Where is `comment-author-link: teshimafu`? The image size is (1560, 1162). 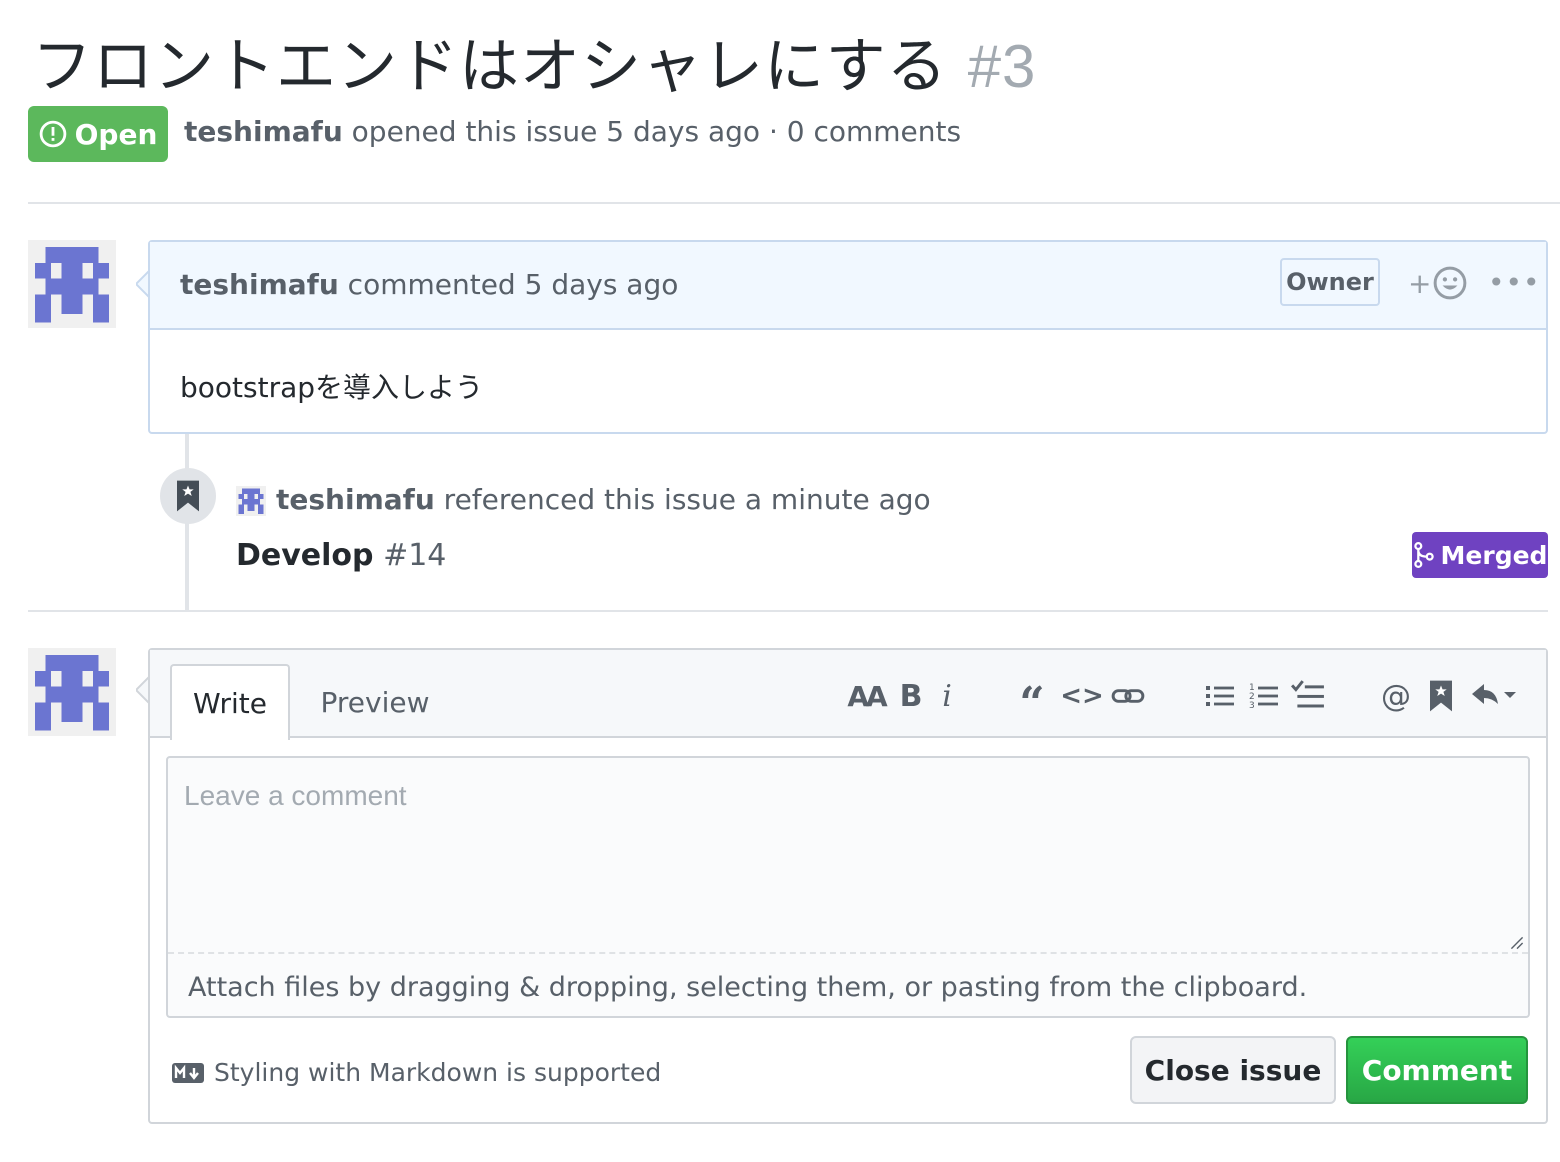
comment-author-link: teshimafu is located at coordinates (259, 284).